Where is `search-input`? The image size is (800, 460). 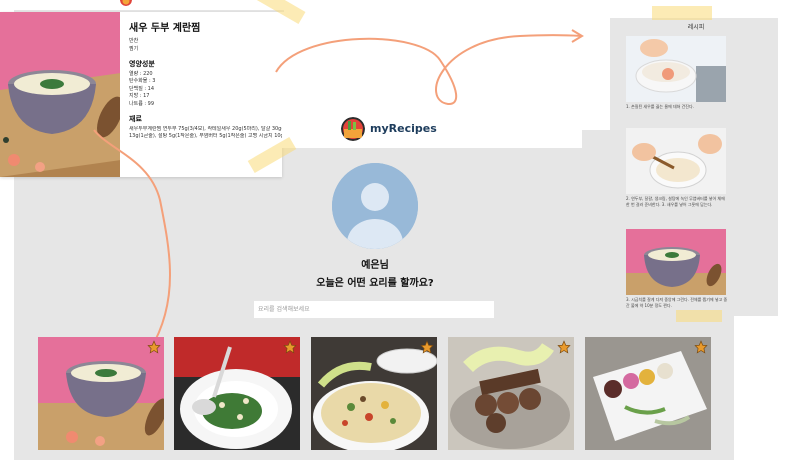 search-input is located at coordinates (374, 309).